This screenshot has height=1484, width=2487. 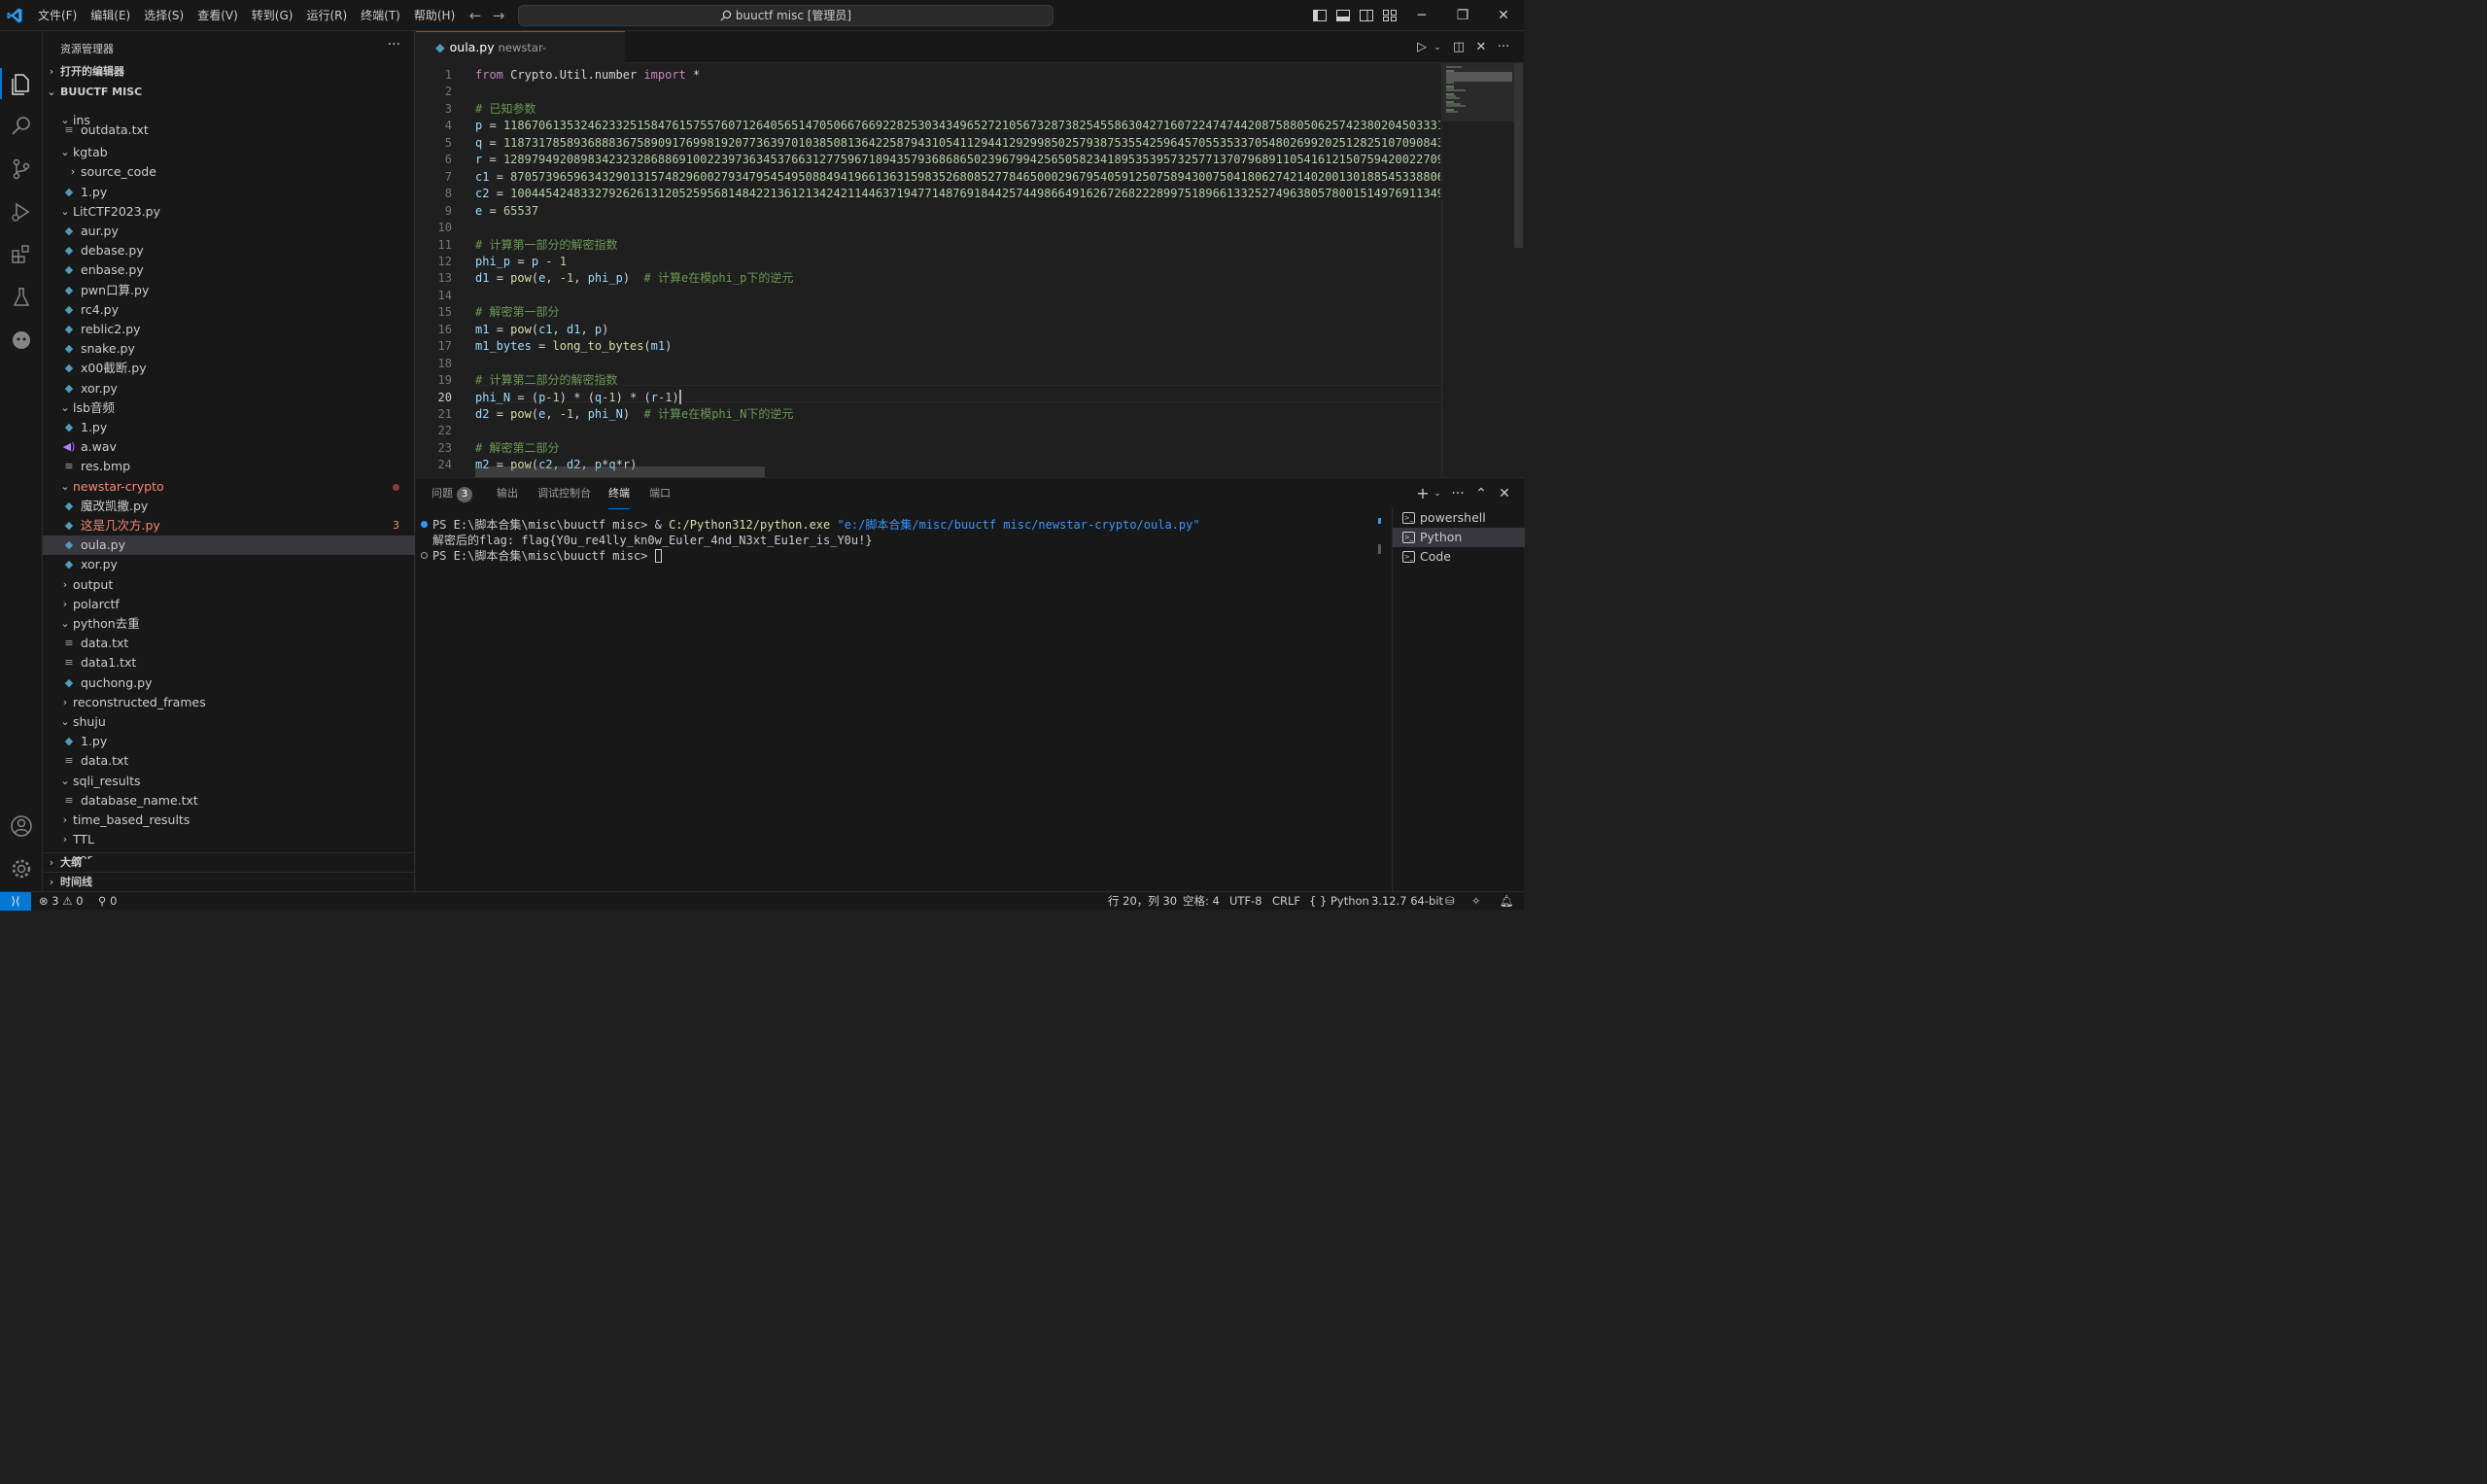 I want to click on tree-folder: ⌄ kgtab, so click(x=229, y=152).